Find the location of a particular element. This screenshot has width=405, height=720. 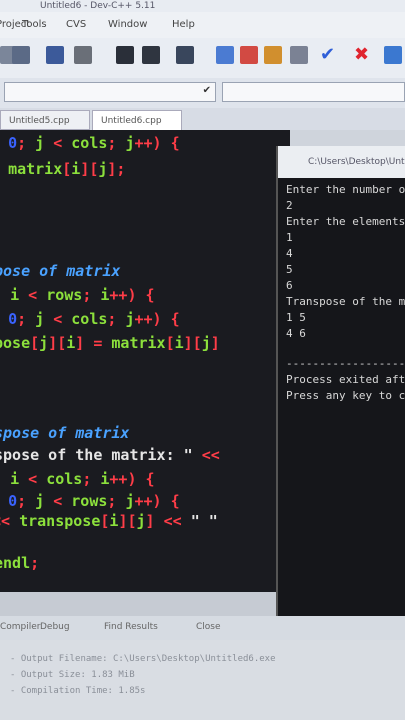

code-line: spose of the matrix: " << is located at coordinates (110, 455).